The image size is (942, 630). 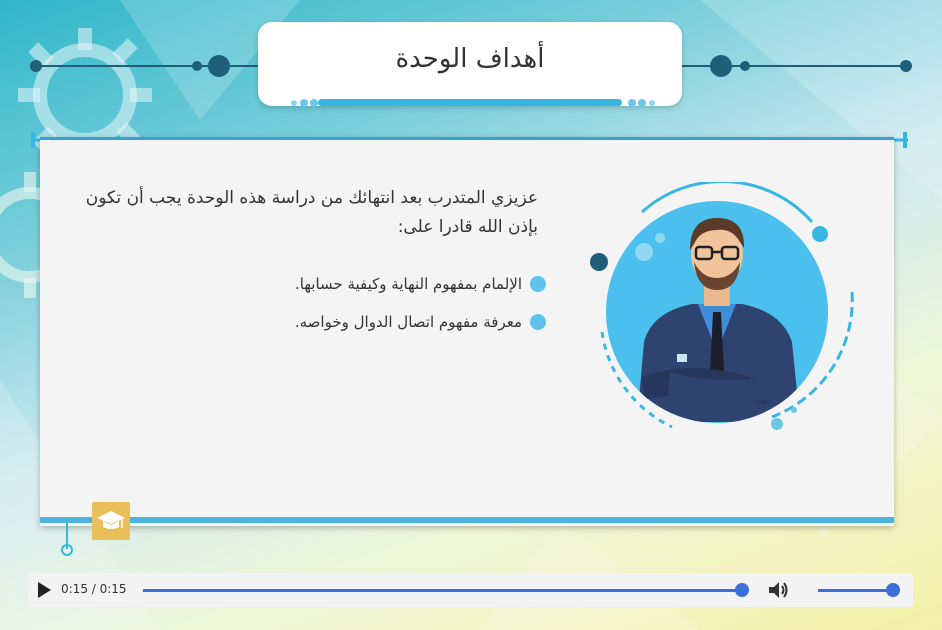 I want to click on title-dots, so click(x=473, y=103).